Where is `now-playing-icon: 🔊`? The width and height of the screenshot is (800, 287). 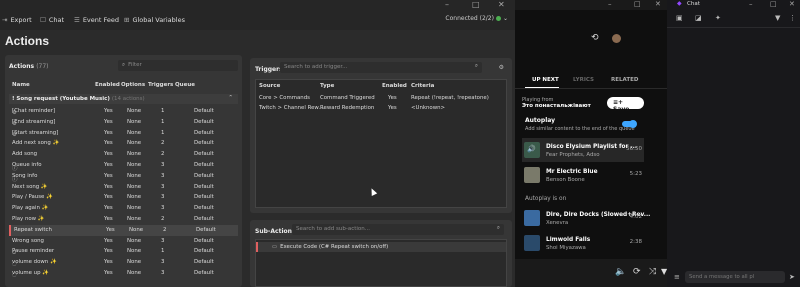 now-playing-icon: 🔊 is located at coordinates (532, 150).